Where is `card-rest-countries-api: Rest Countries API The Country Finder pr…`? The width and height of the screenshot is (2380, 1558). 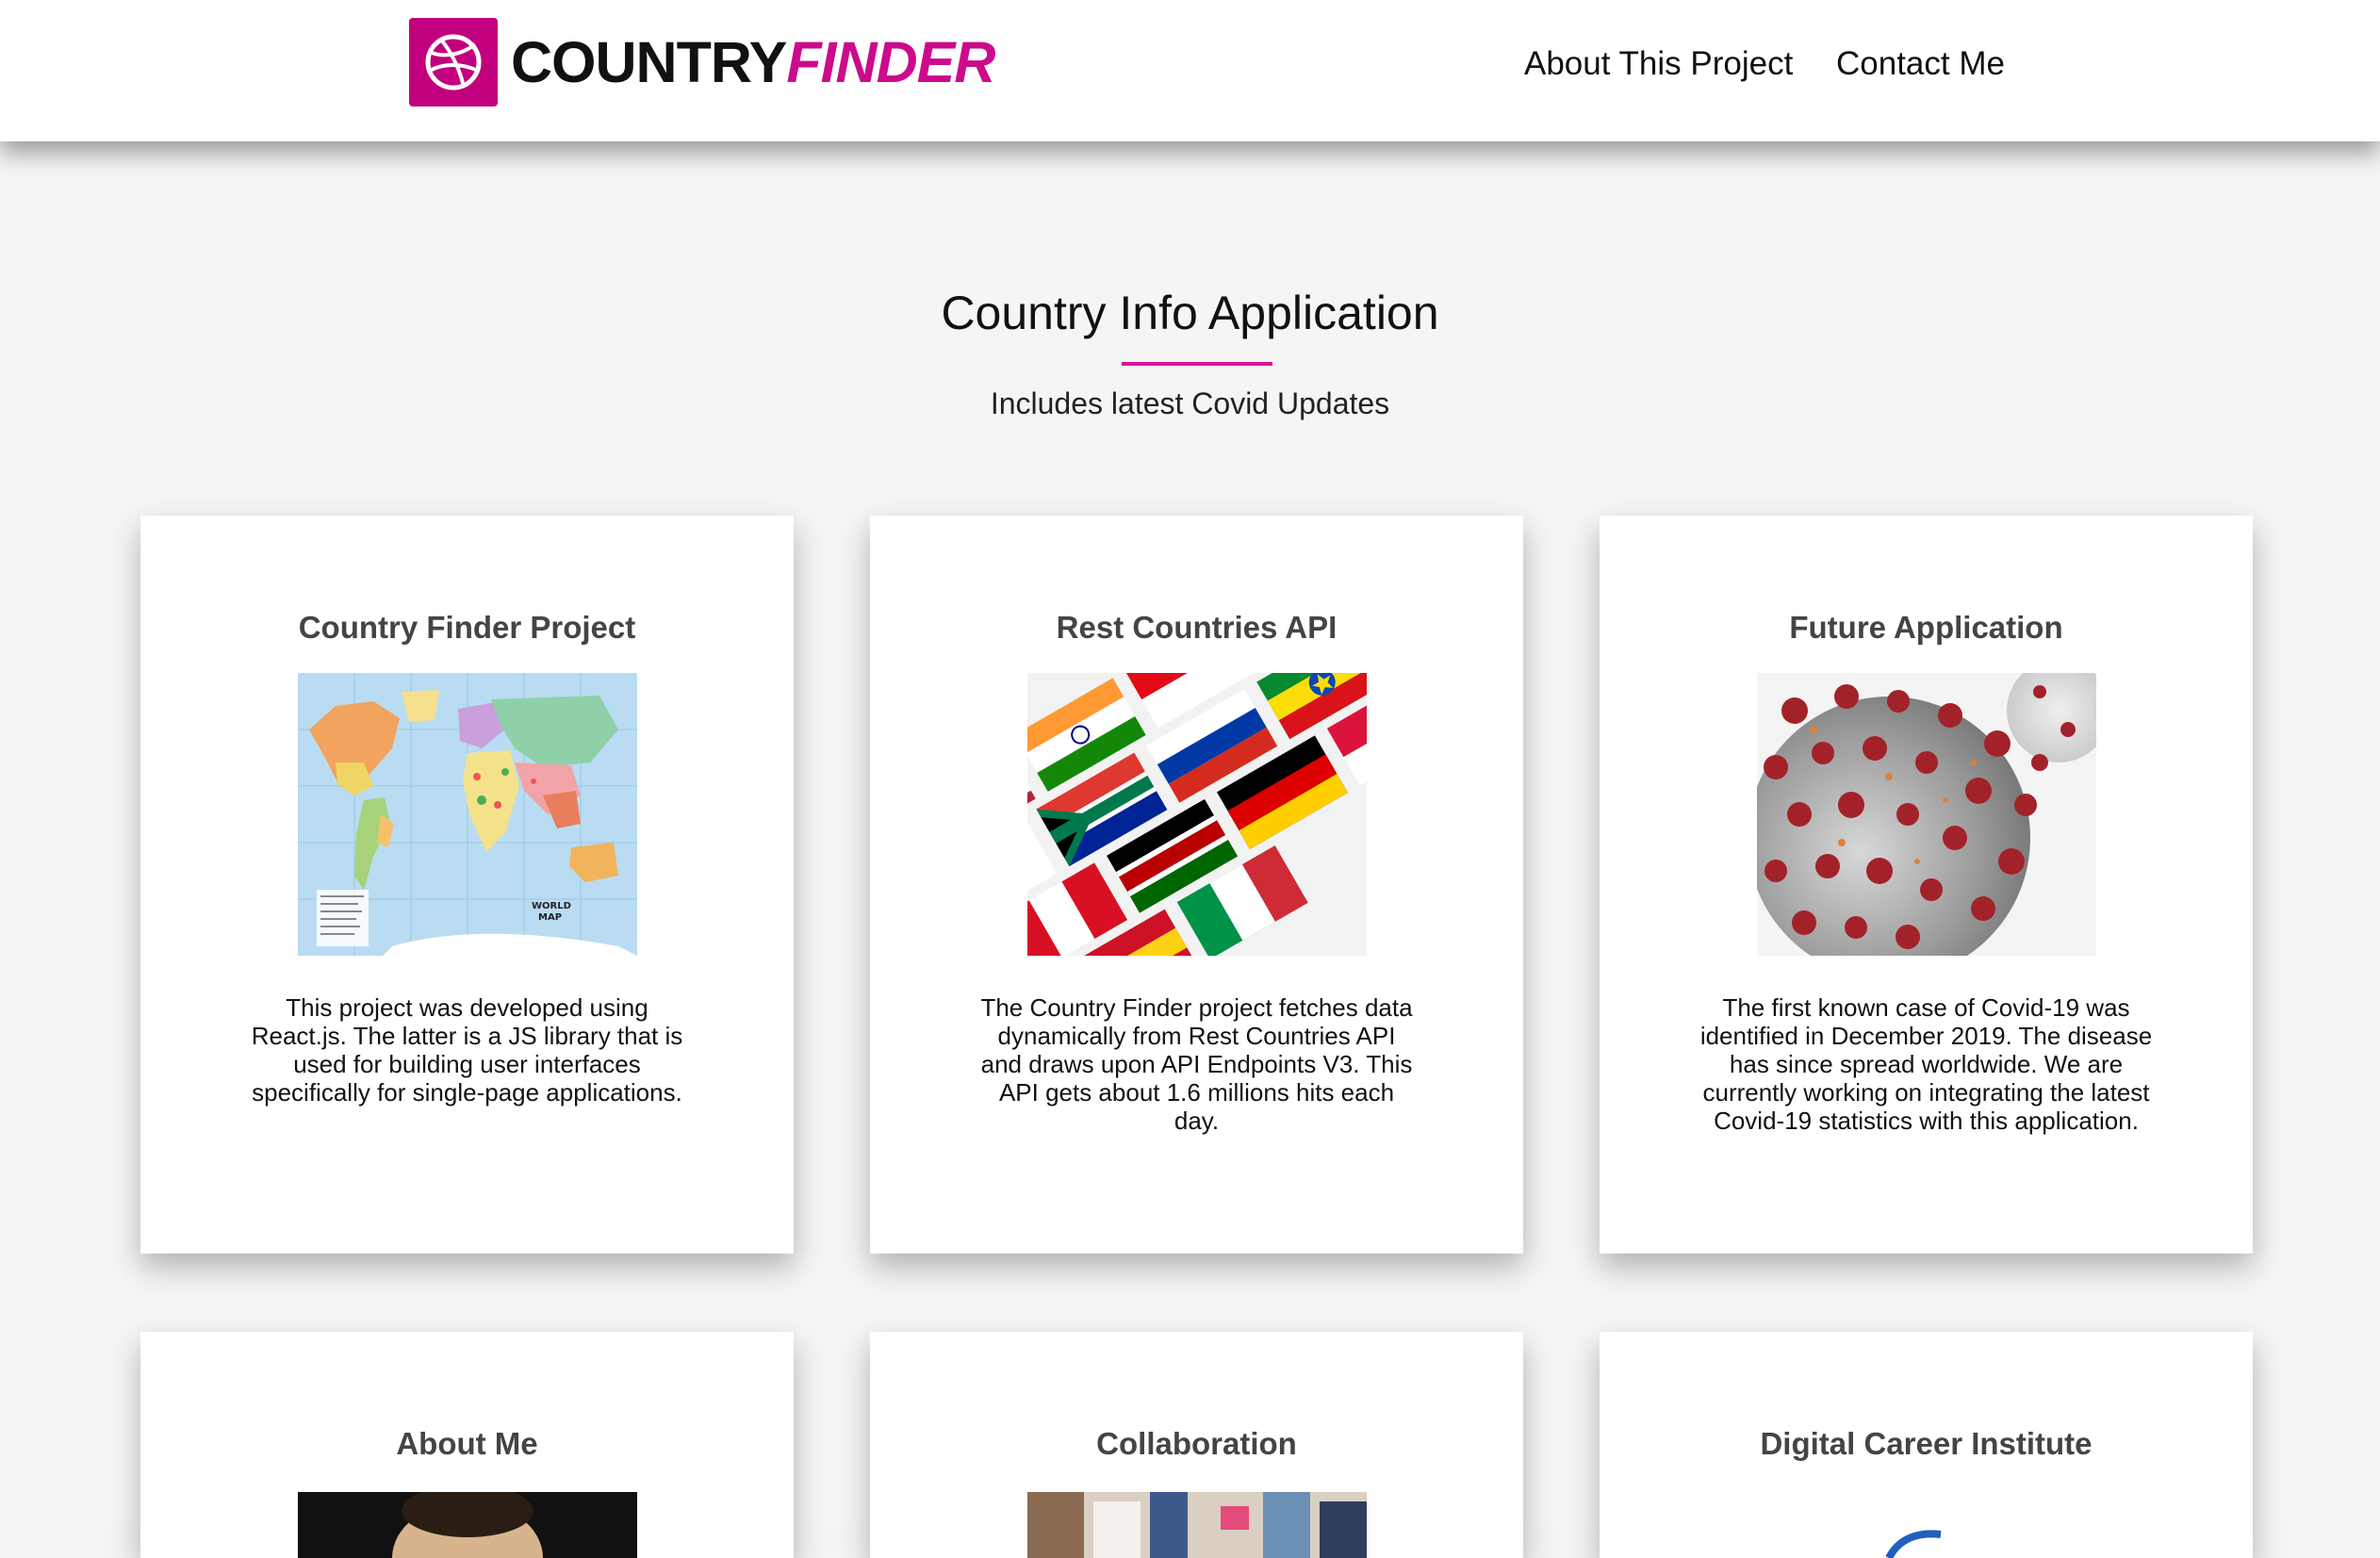 card-rest-countries-api: Rest Countries API The Country Finder pr… is located at coordinates (1196, 885).